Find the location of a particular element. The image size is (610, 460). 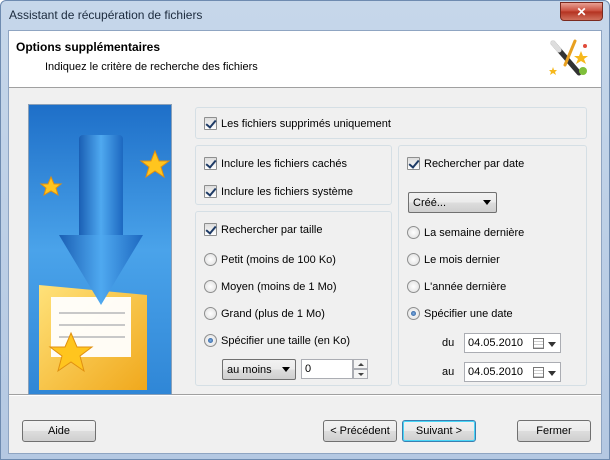

date-radio-custom-label: Spécifier une date is located at coordinates (468, 313).